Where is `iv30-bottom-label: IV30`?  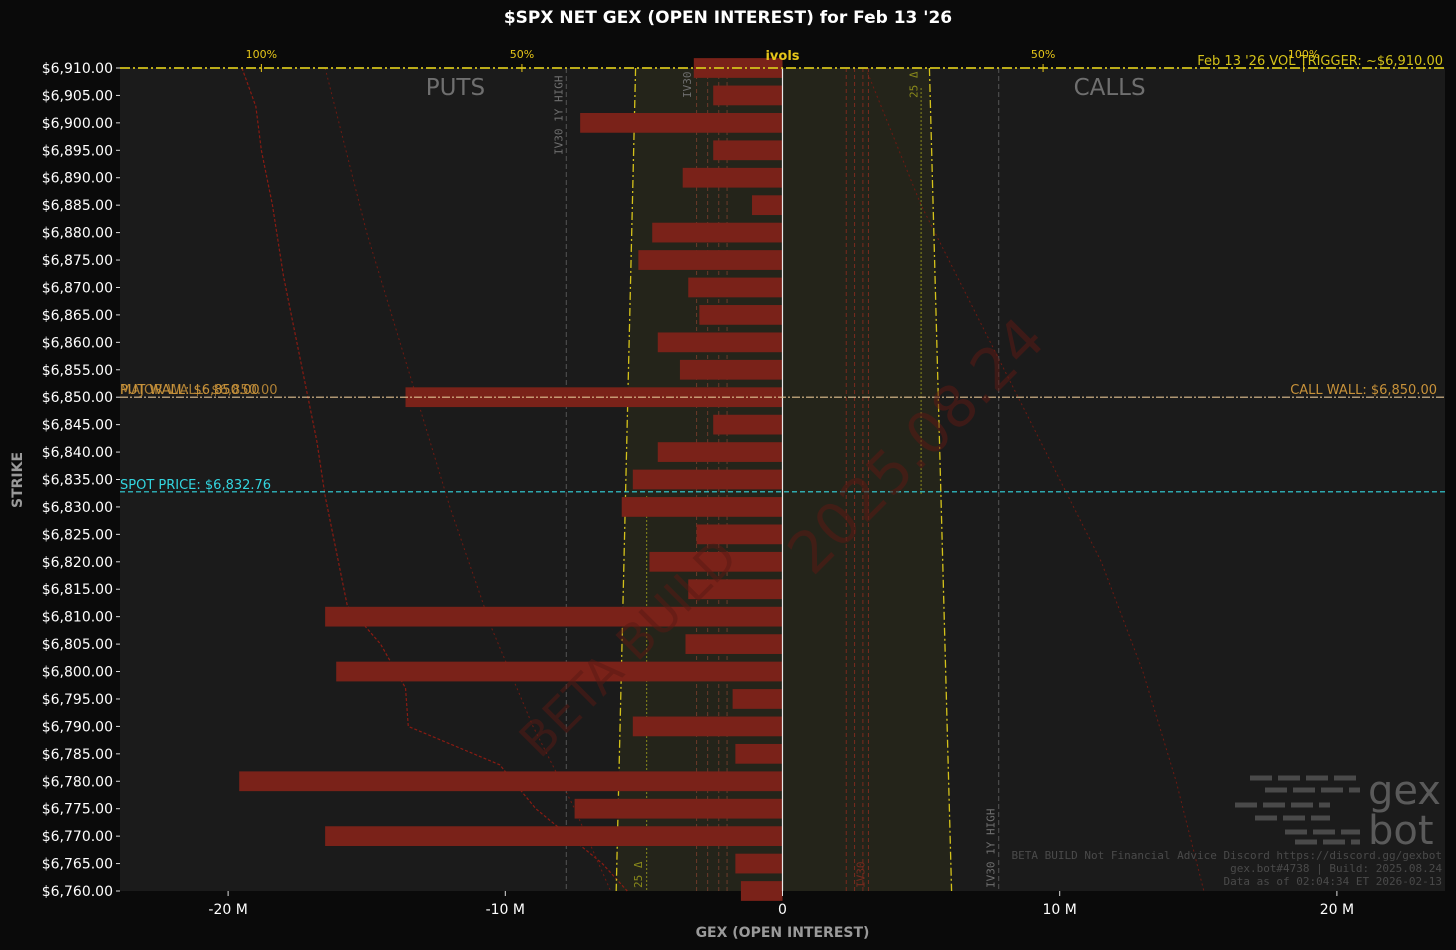
iv30-bottom-label: IV30 is located at coordinates (860, 875).